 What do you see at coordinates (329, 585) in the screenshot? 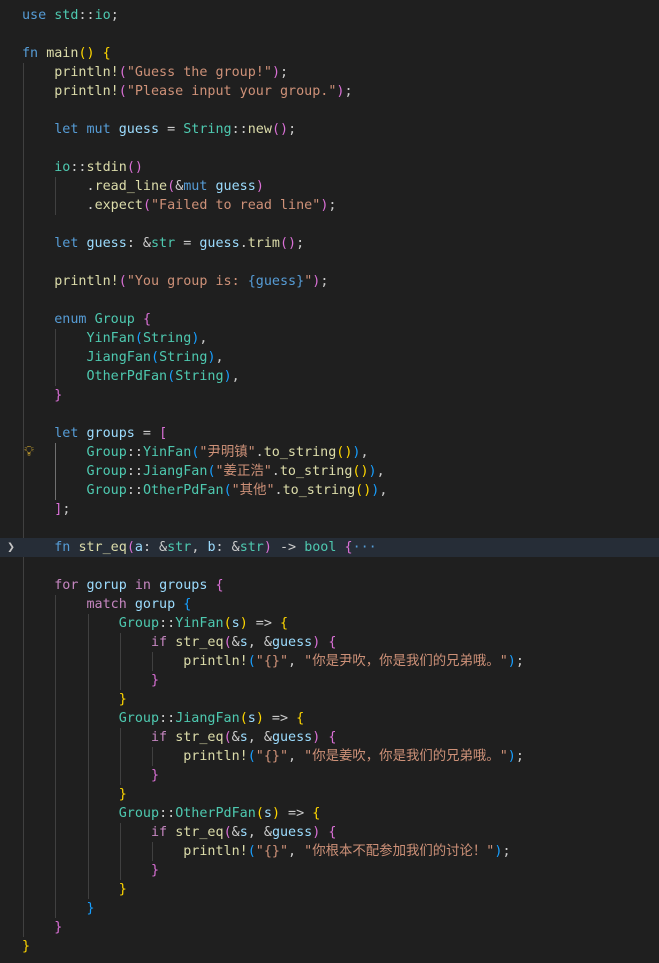
I see `code-line: for gorup in groups {` at bounding box center [329, 585].